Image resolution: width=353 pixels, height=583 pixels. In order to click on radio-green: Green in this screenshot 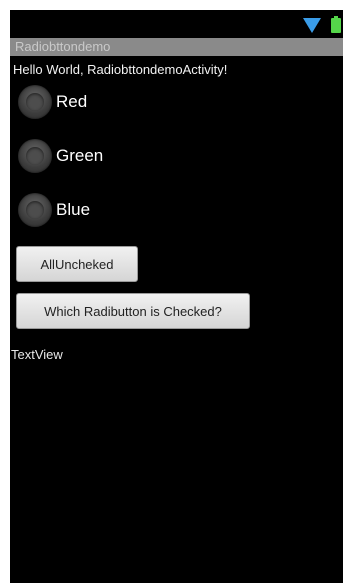, I will do `click(118, 157)`.